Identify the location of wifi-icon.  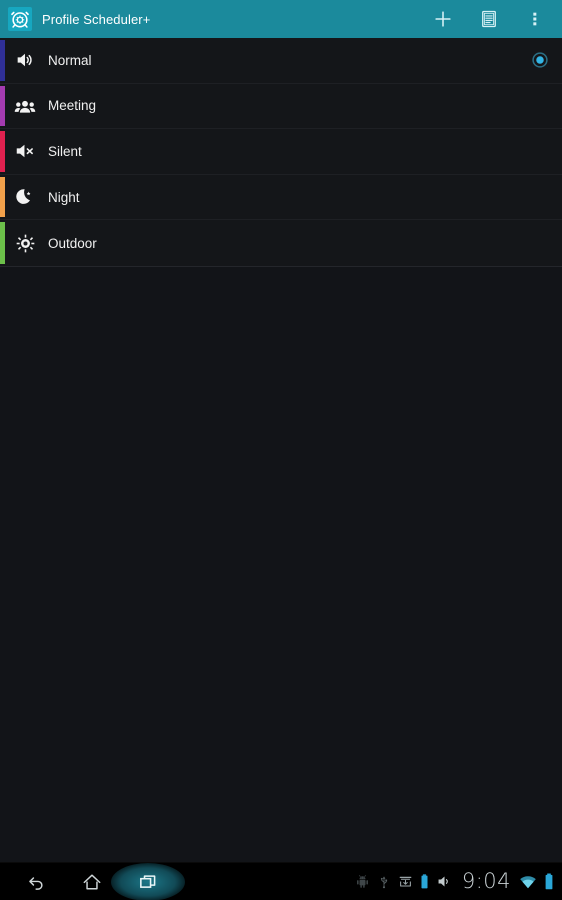
(528, 882).